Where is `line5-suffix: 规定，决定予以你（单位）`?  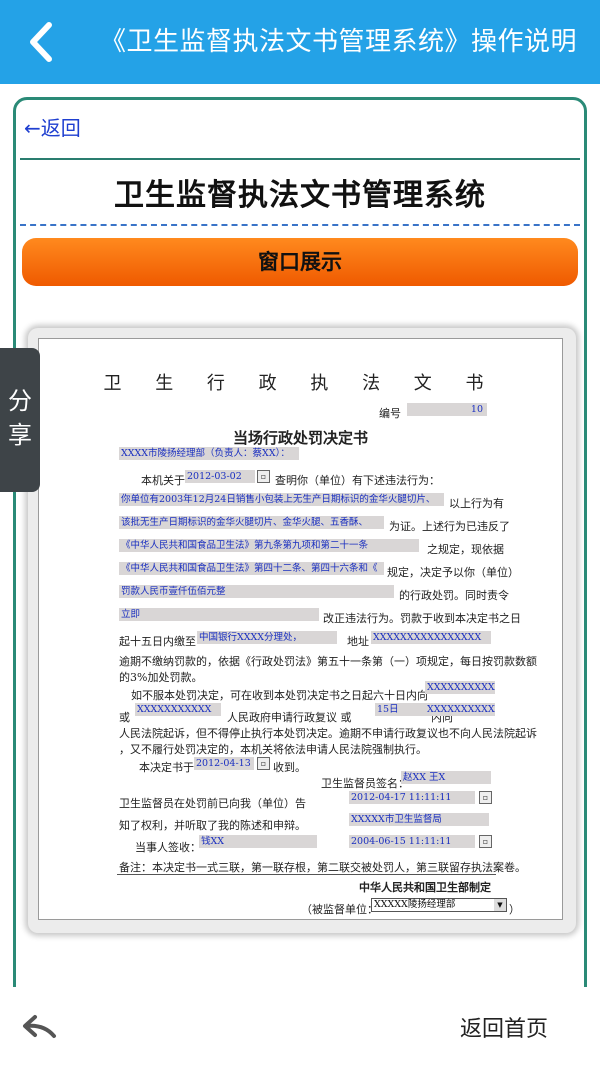 line5-suffix: 规定，决定予以你（单位） is located at coordinates (453, 572).